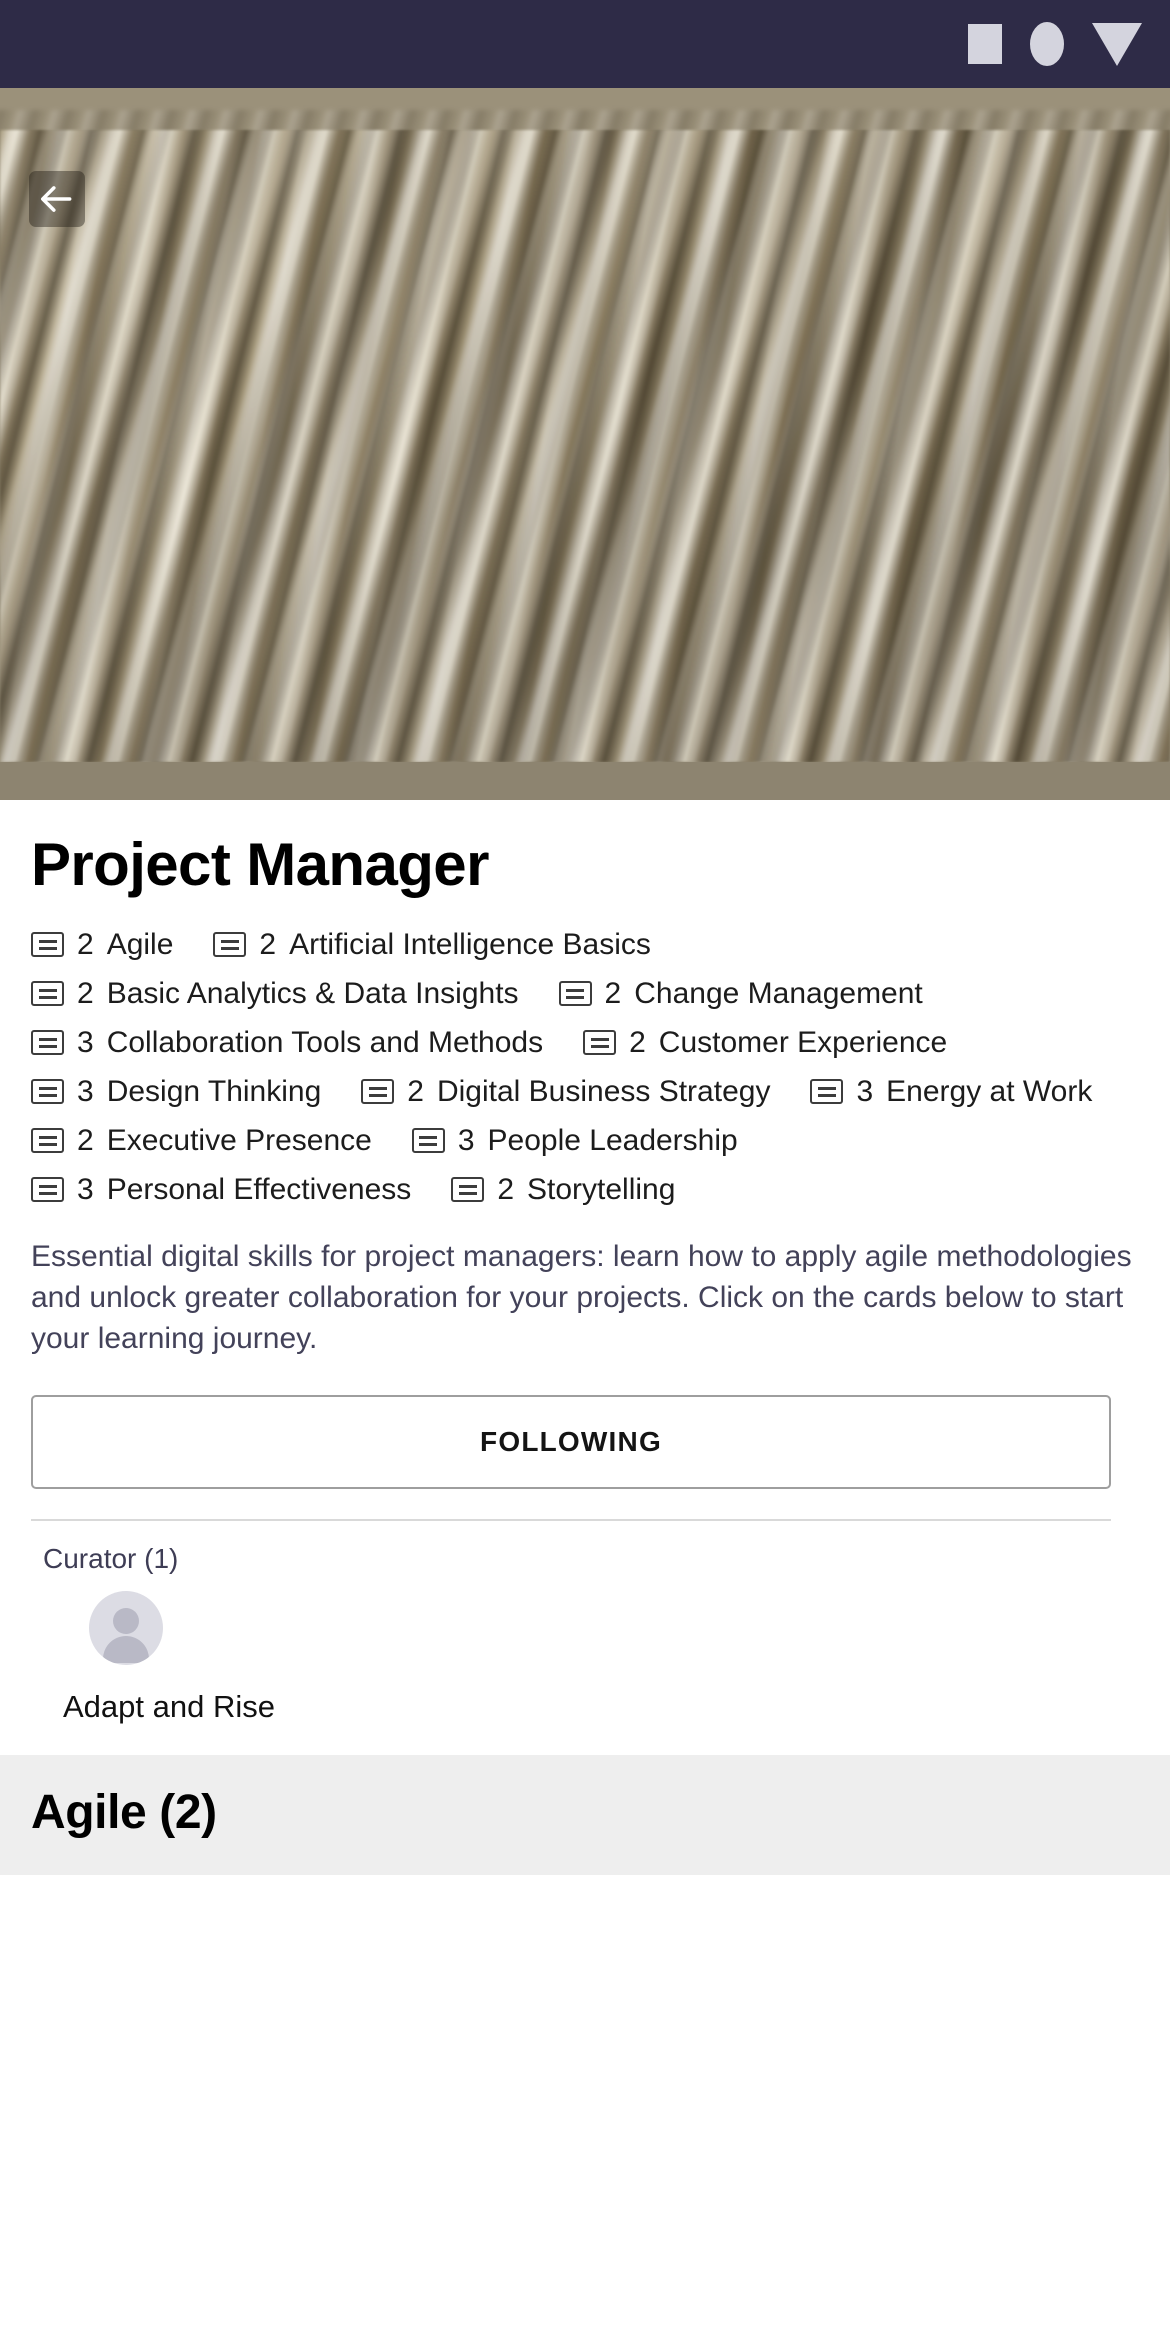 Image resolution: width=1170 pixels, height=2340 pixels. What do you see at coordinates (612, 1140) in the screenshot?
I see `skill-tag-label: People Leadership` at bounding box center [612, 1140].